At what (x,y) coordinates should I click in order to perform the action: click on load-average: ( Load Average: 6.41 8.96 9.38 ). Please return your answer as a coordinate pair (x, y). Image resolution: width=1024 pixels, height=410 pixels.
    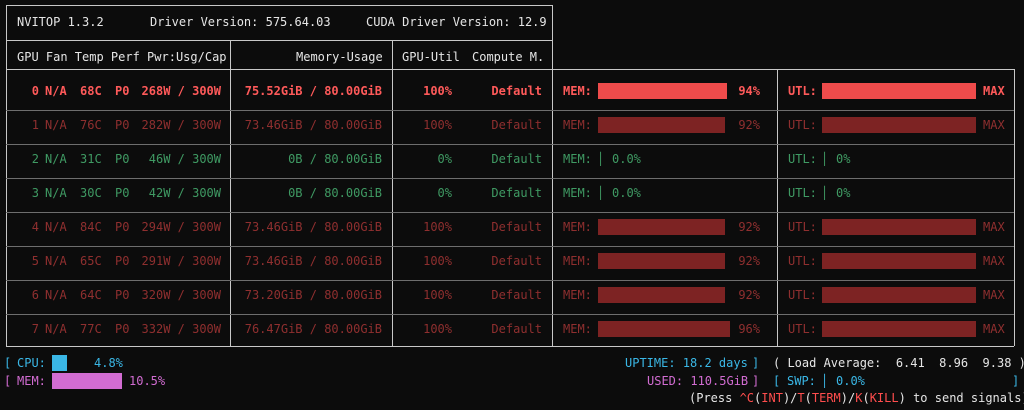
    Looking at the image, I should click on (898, 363).